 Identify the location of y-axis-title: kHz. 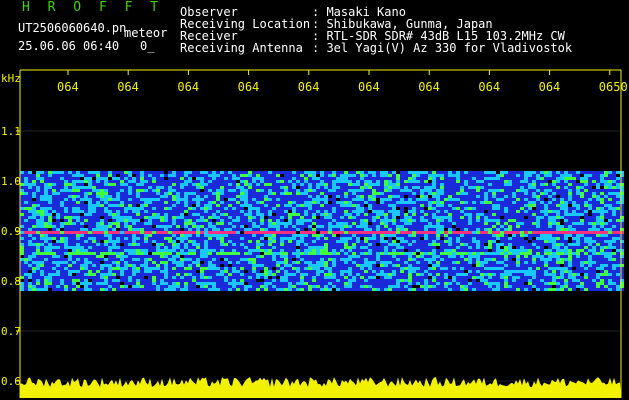
(11, 78).